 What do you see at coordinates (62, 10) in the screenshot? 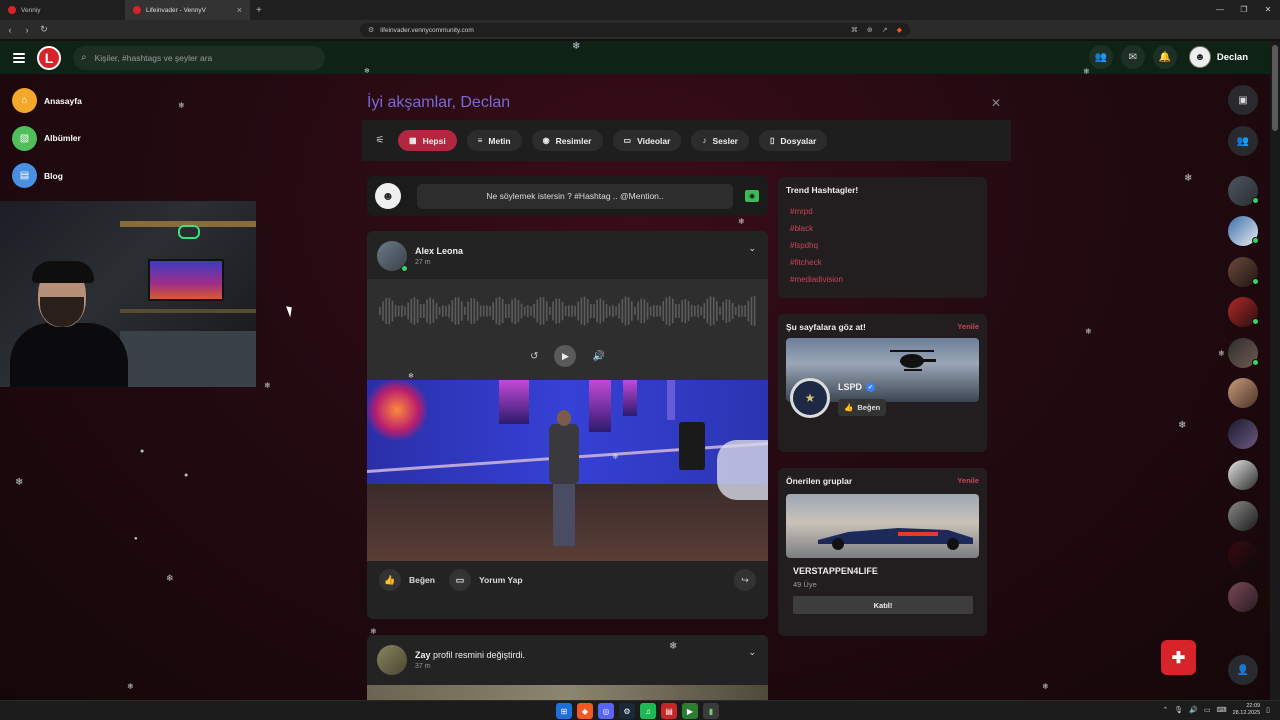
I see `browser-tab: Venniy` at bounding box center [62, 10].